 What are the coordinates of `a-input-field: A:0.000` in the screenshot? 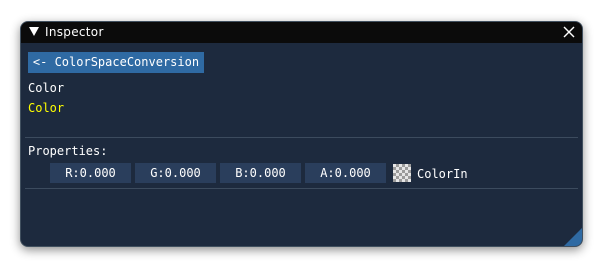 It's located at (345, 173).